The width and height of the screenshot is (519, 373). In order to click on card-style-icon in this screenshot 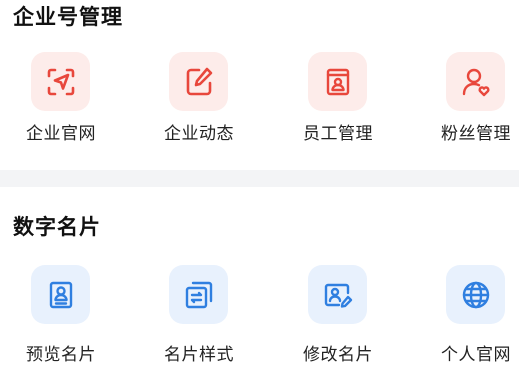, I will do `click(198, 294)`.